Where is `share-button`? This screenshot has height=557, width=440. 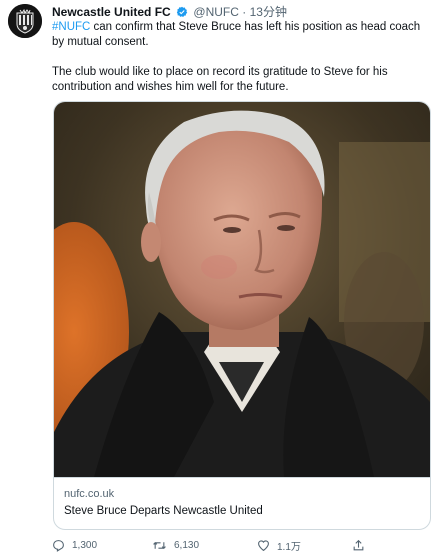 share-button is located at coordinates (358, 545).